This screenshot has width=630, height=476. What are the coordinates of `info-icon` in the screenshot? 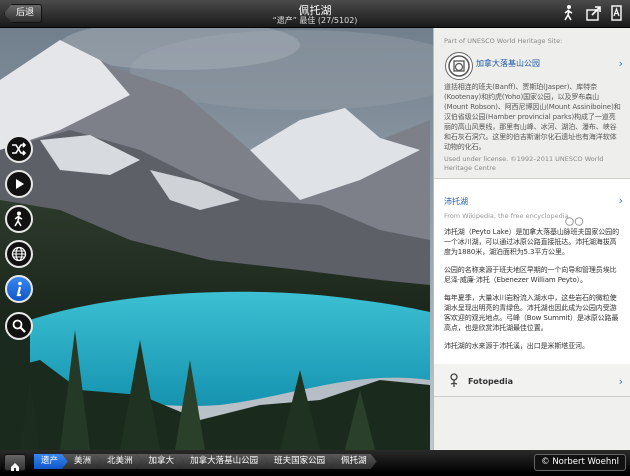 It's located at (19, 289).